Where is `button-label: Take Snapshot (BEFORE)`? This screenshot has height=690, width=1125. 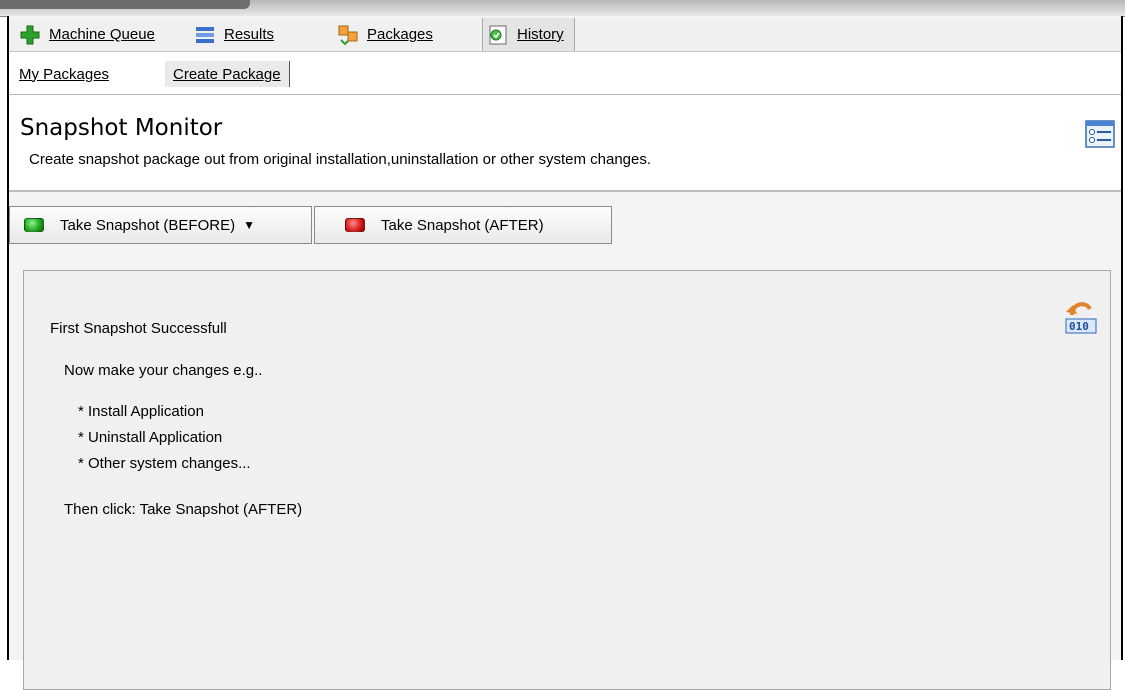
button-label: Take Snapshot (BEFORE) is located at coordinates (148, 225).